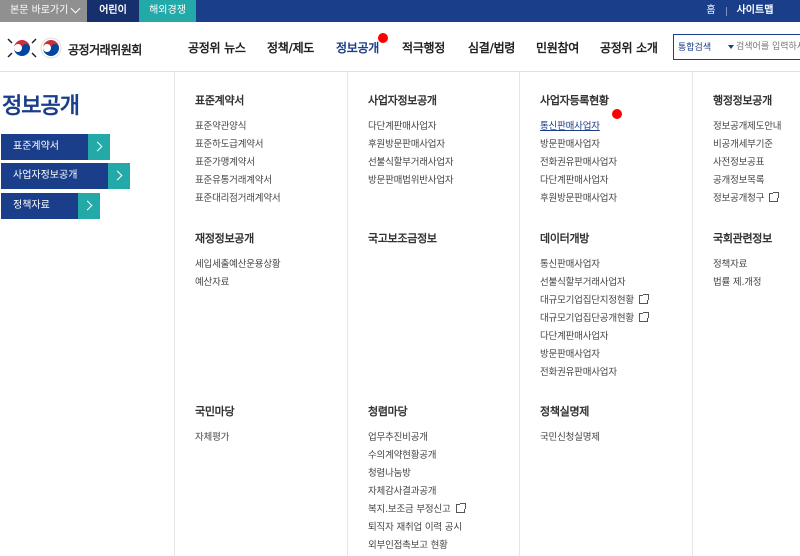  Describe the element at coordinates (43, 11) in the screenshot. I see `skip-to-content-button: 본문 바로가기` at that location.